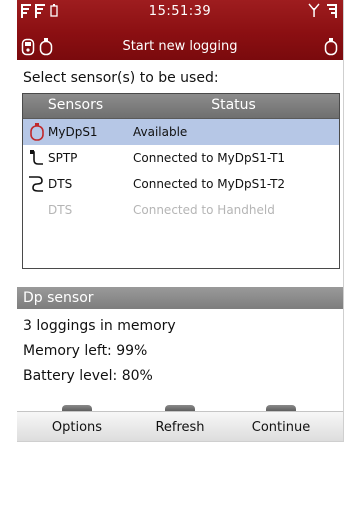  I want to click on refresh-button: Refresh, so click(180, 427).